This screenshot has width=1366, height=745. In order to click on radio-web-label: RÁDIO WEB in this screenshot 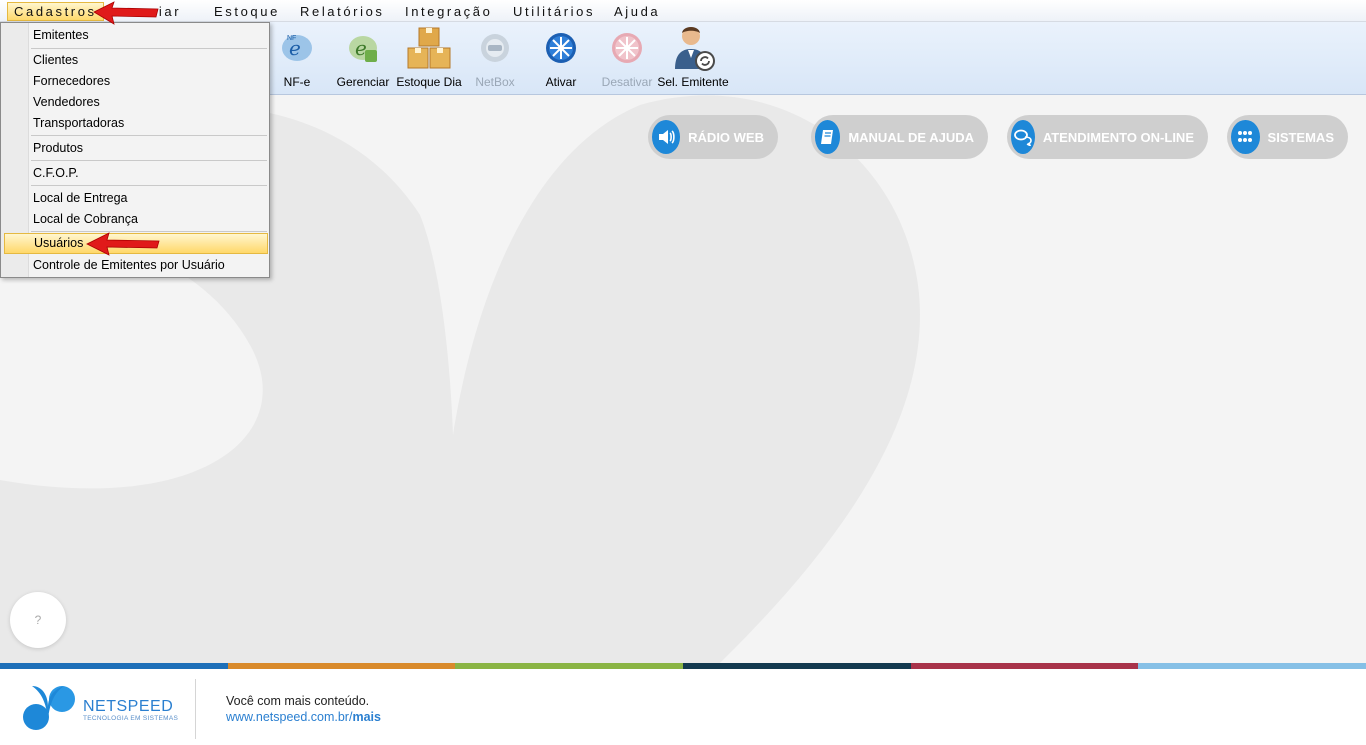, I will do `click(726, 137)`.